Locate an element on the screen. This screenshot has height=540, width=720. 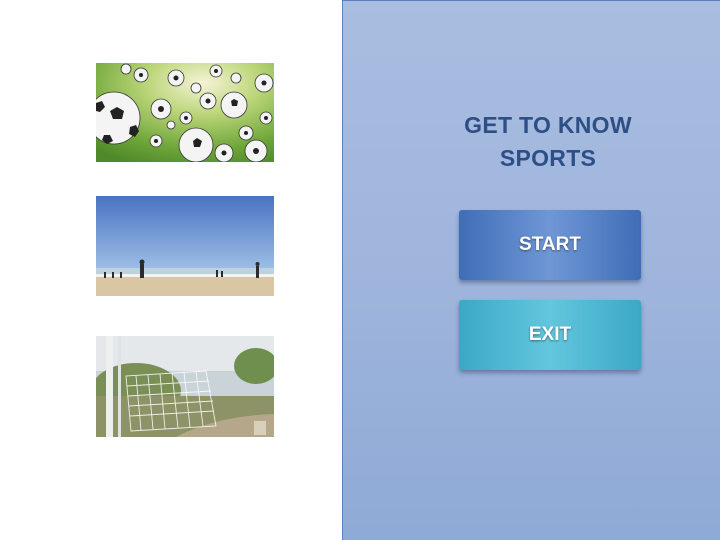
exit-button: EXIT is located at coordinates (550, 335).